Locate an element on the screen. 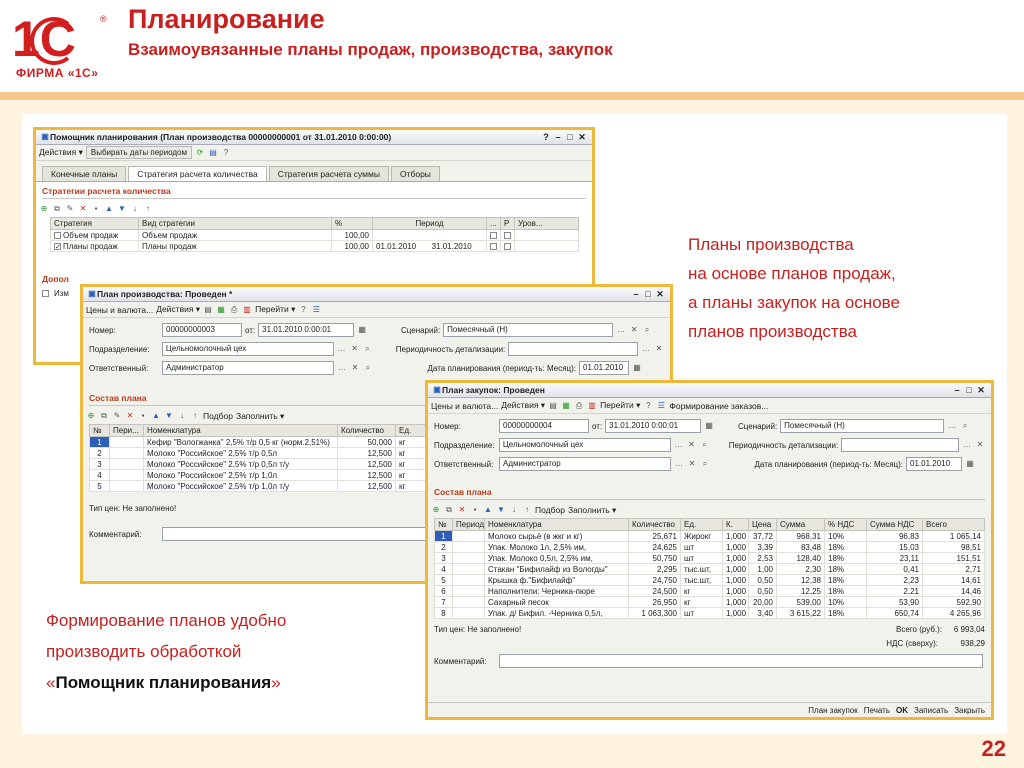 This screenshot has width=1024, height=768. table-row: Объем продаж Объем продаж 100,00 is located at coordinates (314, 235).